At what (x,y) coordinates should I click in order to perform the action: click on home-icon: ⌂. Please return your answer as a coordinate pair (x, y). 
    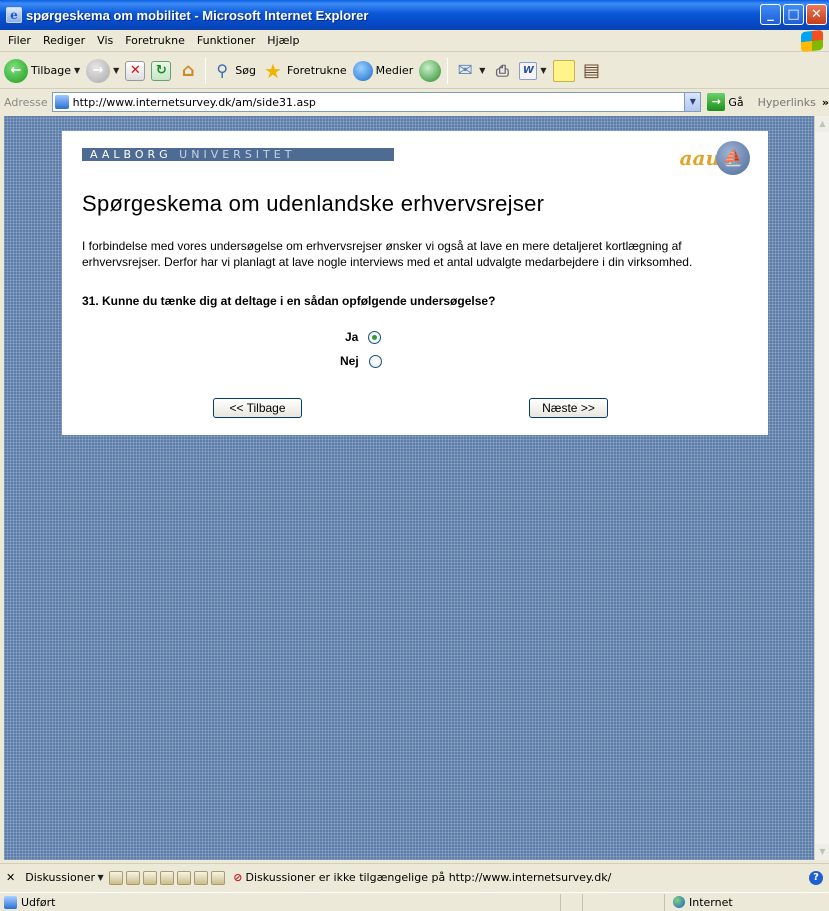
    Looking at the image, I should click on (188, 71).